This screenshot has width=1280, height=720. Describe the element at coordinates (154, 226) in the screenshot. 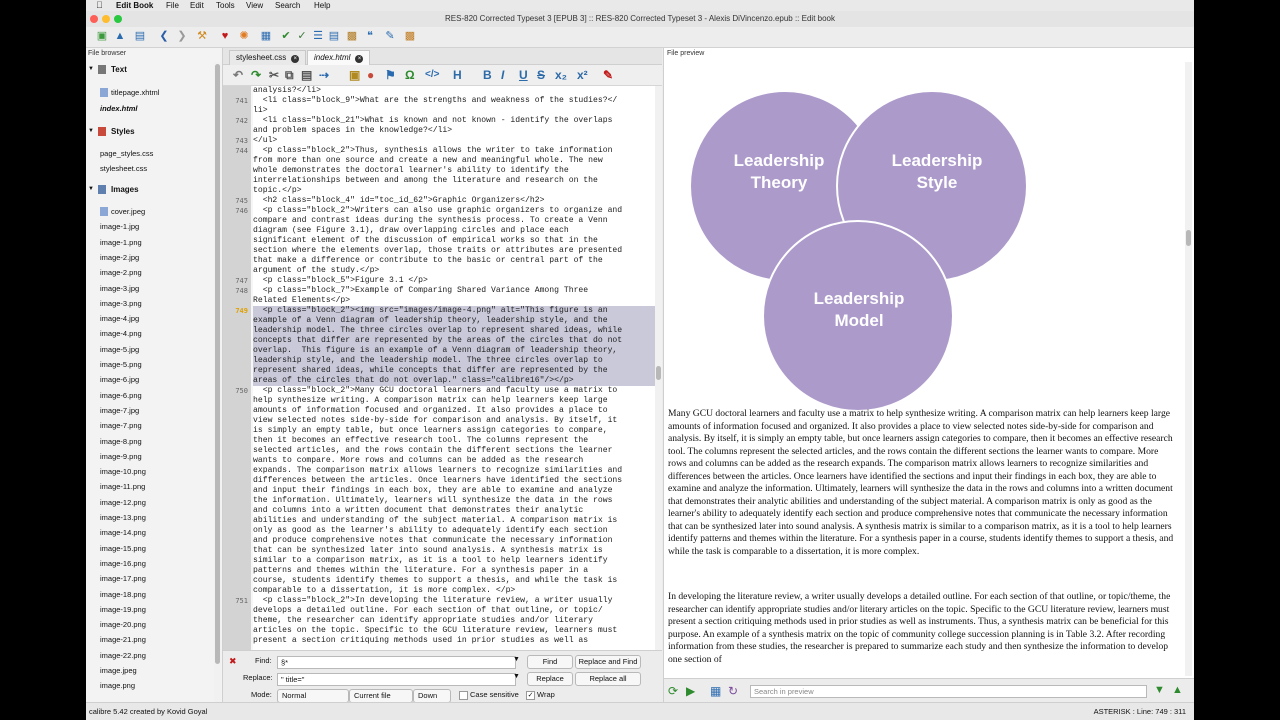

I see `tree-file-image: image-1.jpg` at that location.